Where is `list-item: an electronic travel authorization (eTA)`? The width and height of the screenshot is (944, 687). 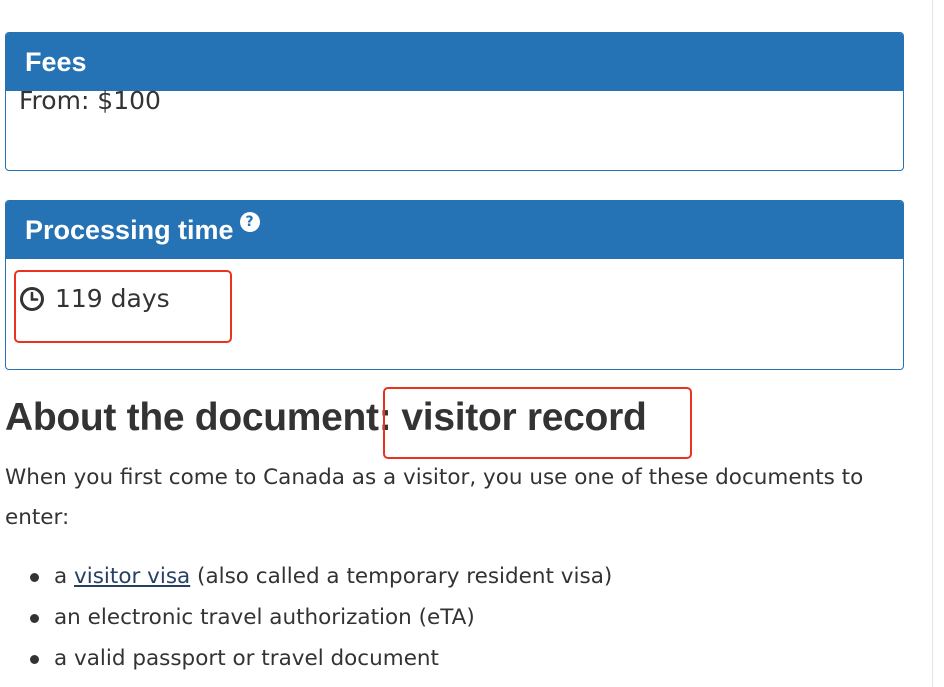 list-item: an electronic travel authorization (eTA) is located at coordinates (321, 617).